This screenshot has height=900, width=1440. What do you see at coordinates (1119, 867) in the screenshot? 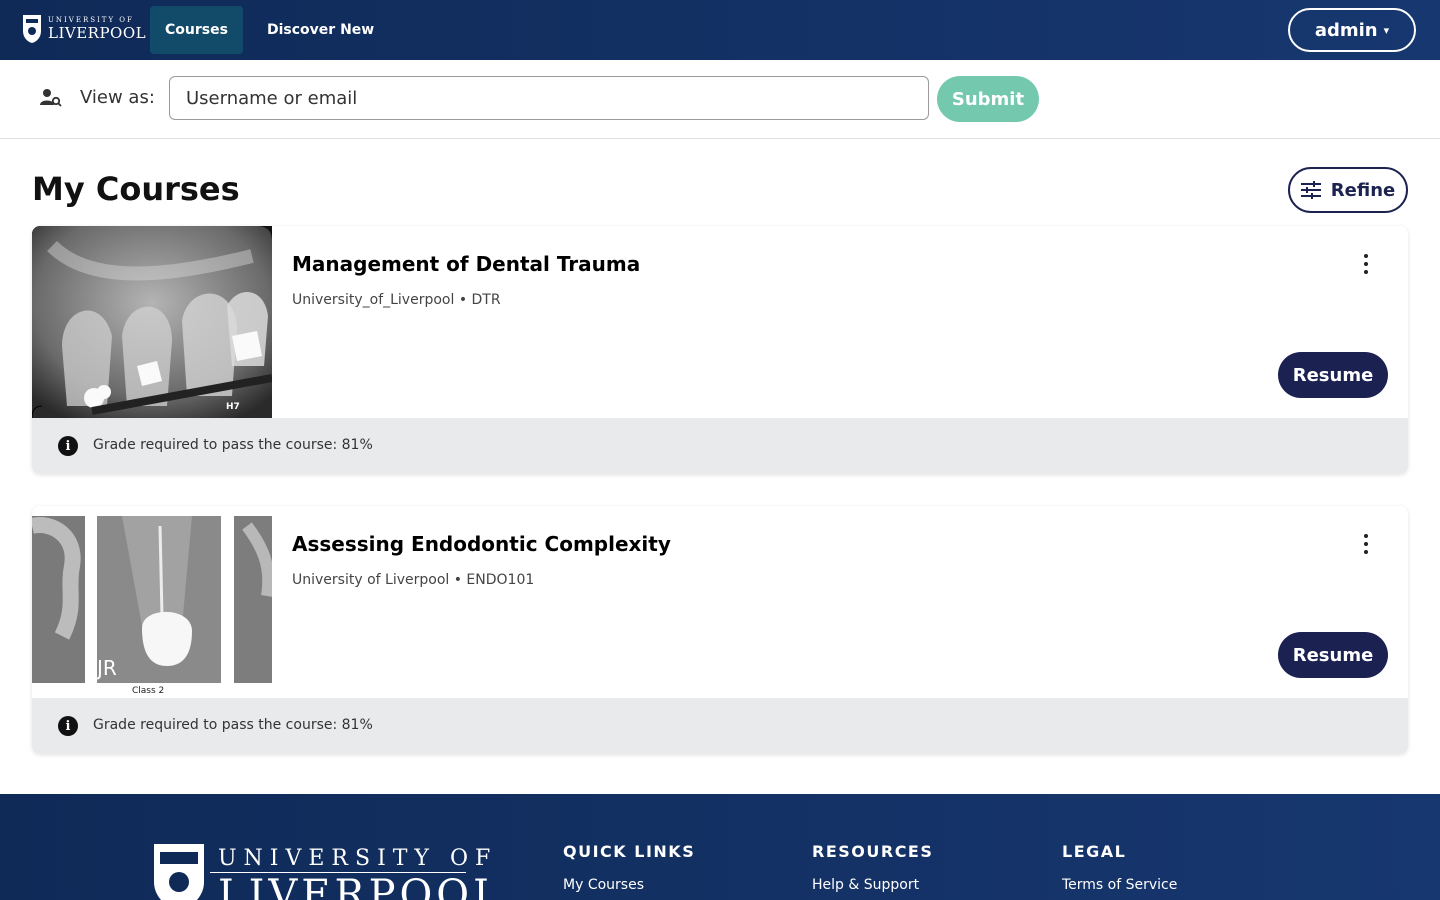
I see `footer-column-legal: LEGAL Terms of Service` at bounding box center [1119, 867].